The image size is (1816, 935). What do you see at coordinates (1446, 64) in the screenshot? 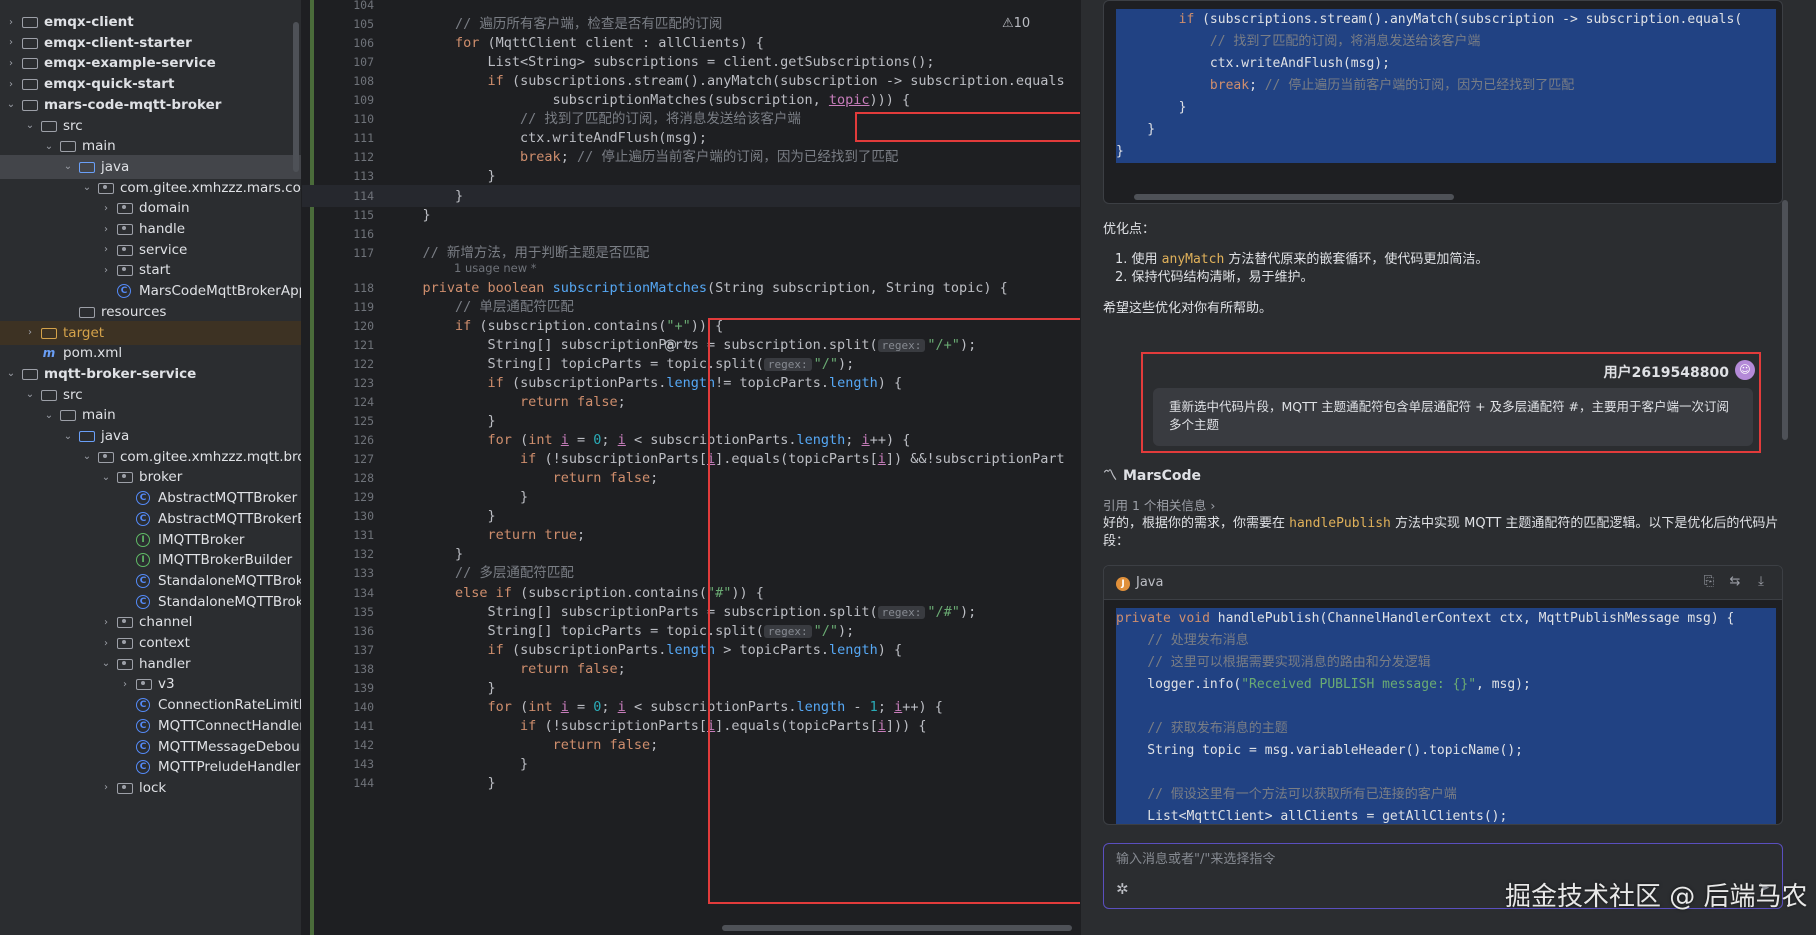
I see `code-line: ctx.writeAndFlush(msg);` at bounding box center [1446, 64].